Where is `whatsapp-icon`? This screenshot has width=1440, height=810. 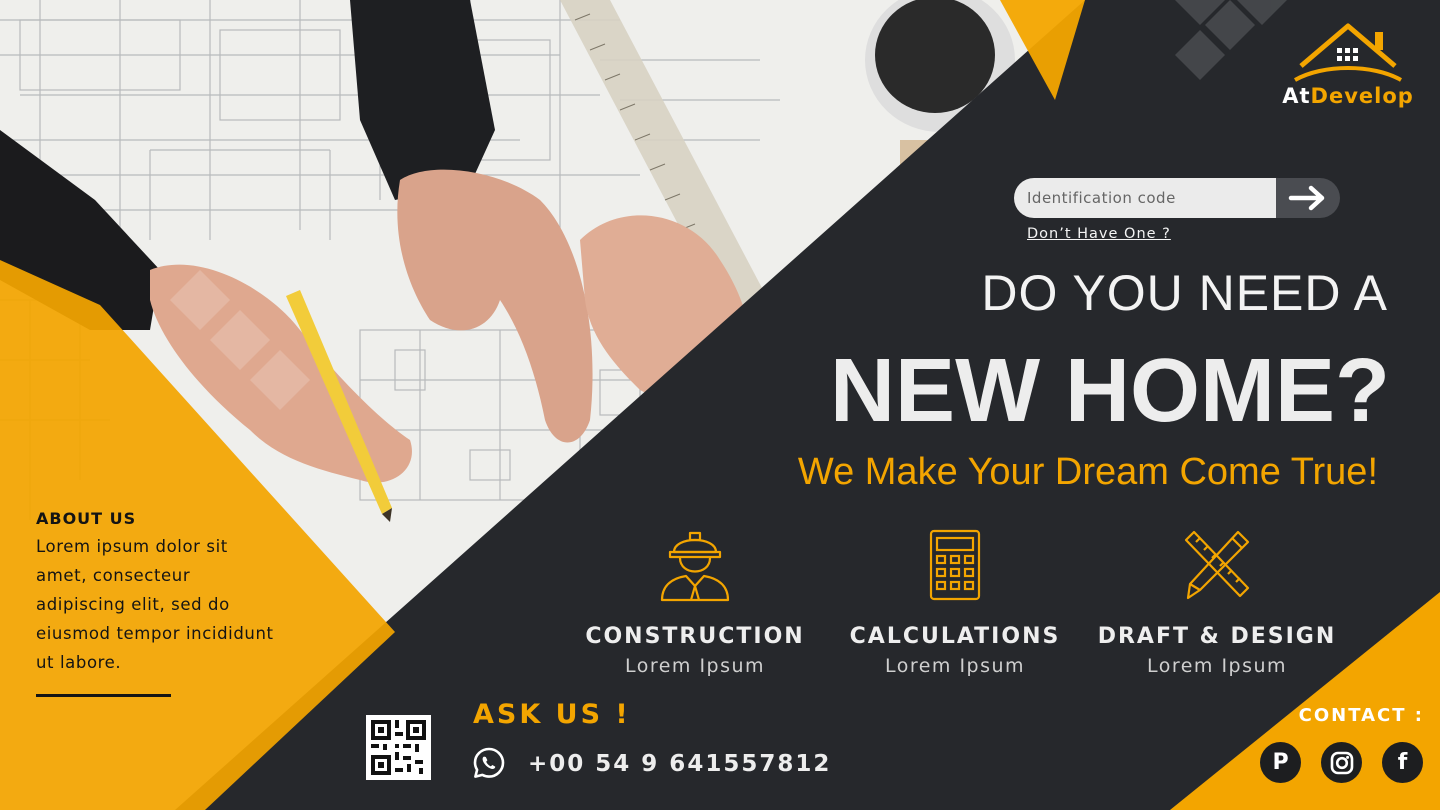 whatsapp-icon is located at coordinates (489, 765).